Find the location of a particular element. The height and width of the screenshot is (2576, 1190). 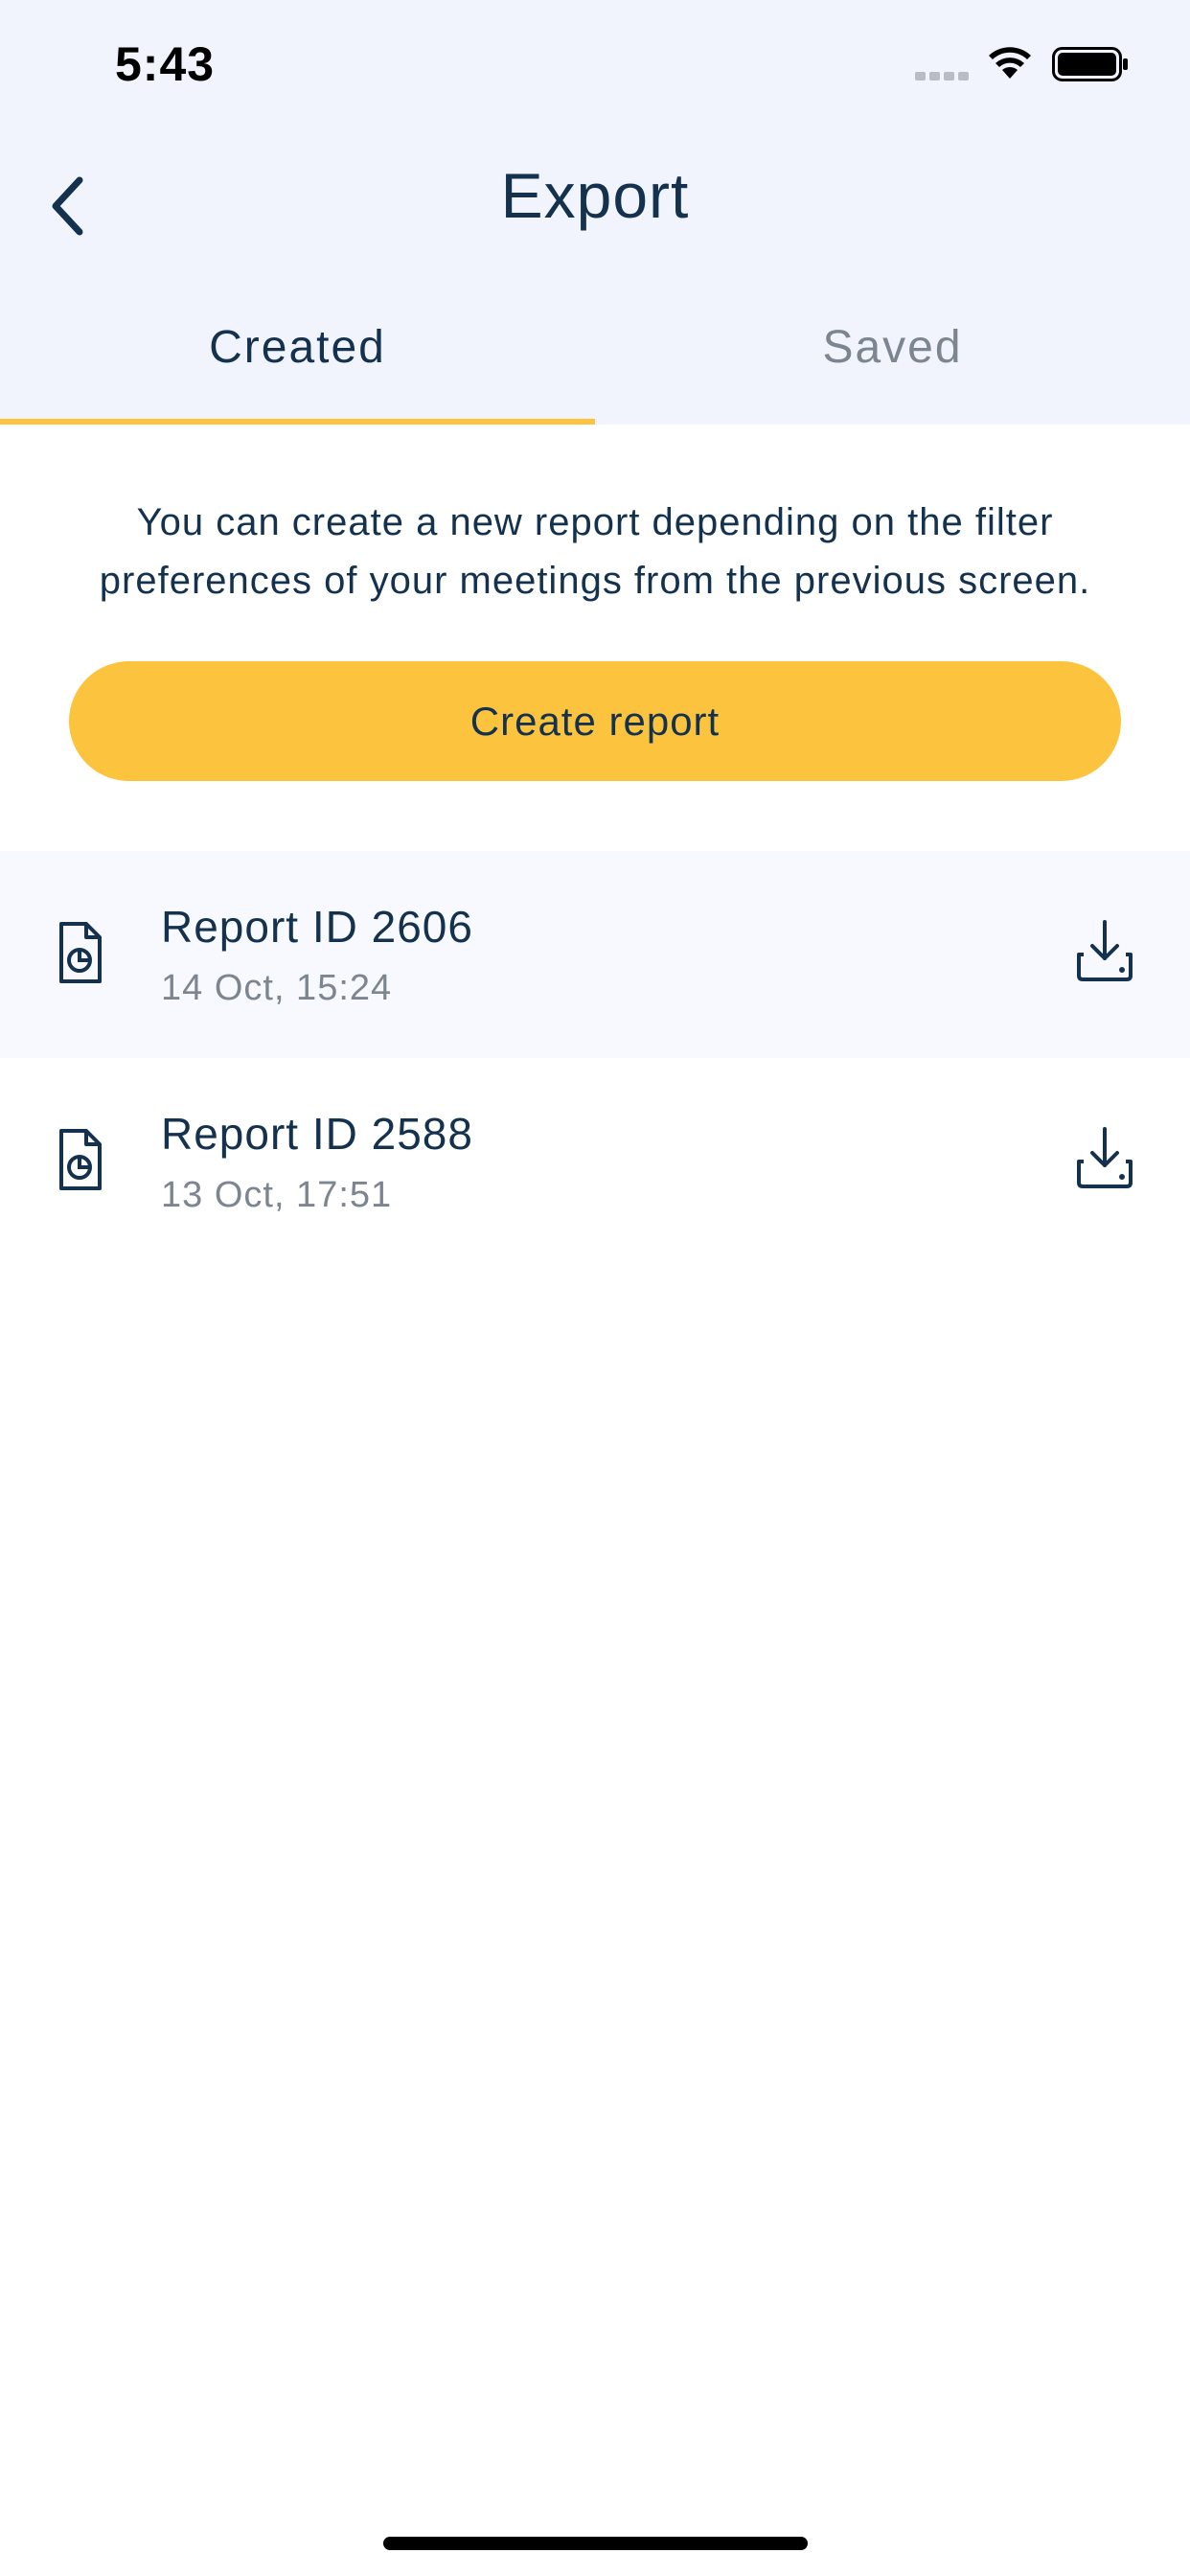

report-date: 14 Oct, 15:24 is located at coordinates (277, 988).